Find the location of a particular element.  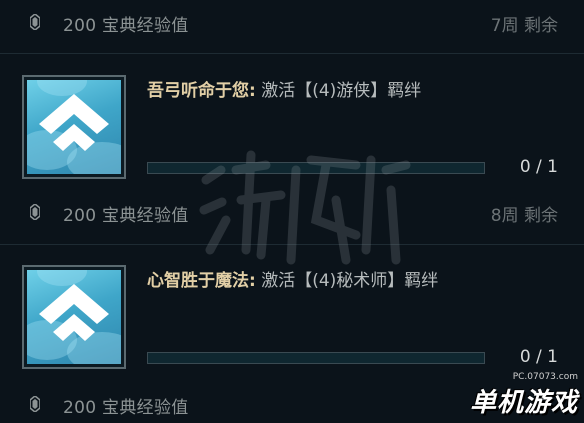

reward-row: 200 宝典经验值 7周 剩余 is located at coordinates (292, 22).